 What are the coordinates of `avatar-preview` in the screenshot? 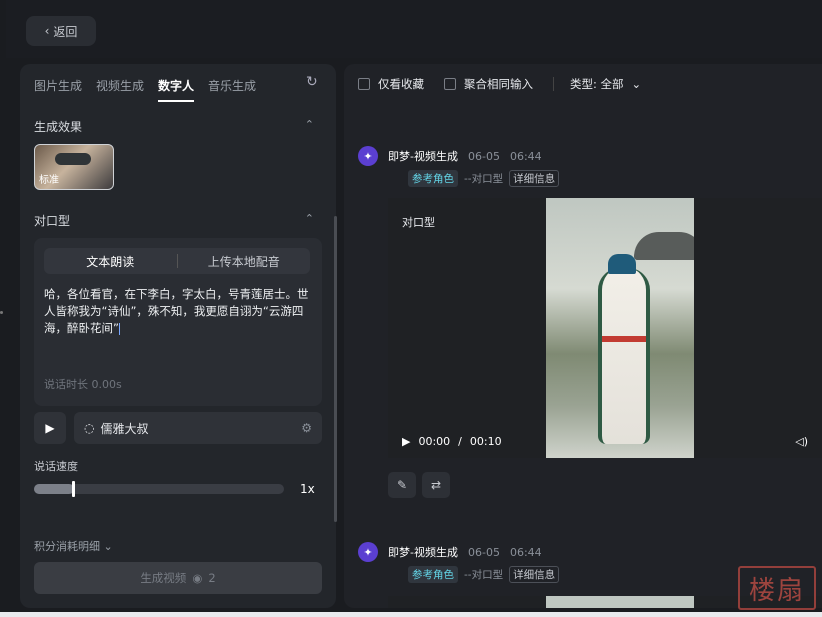 It's located at (73, 159).